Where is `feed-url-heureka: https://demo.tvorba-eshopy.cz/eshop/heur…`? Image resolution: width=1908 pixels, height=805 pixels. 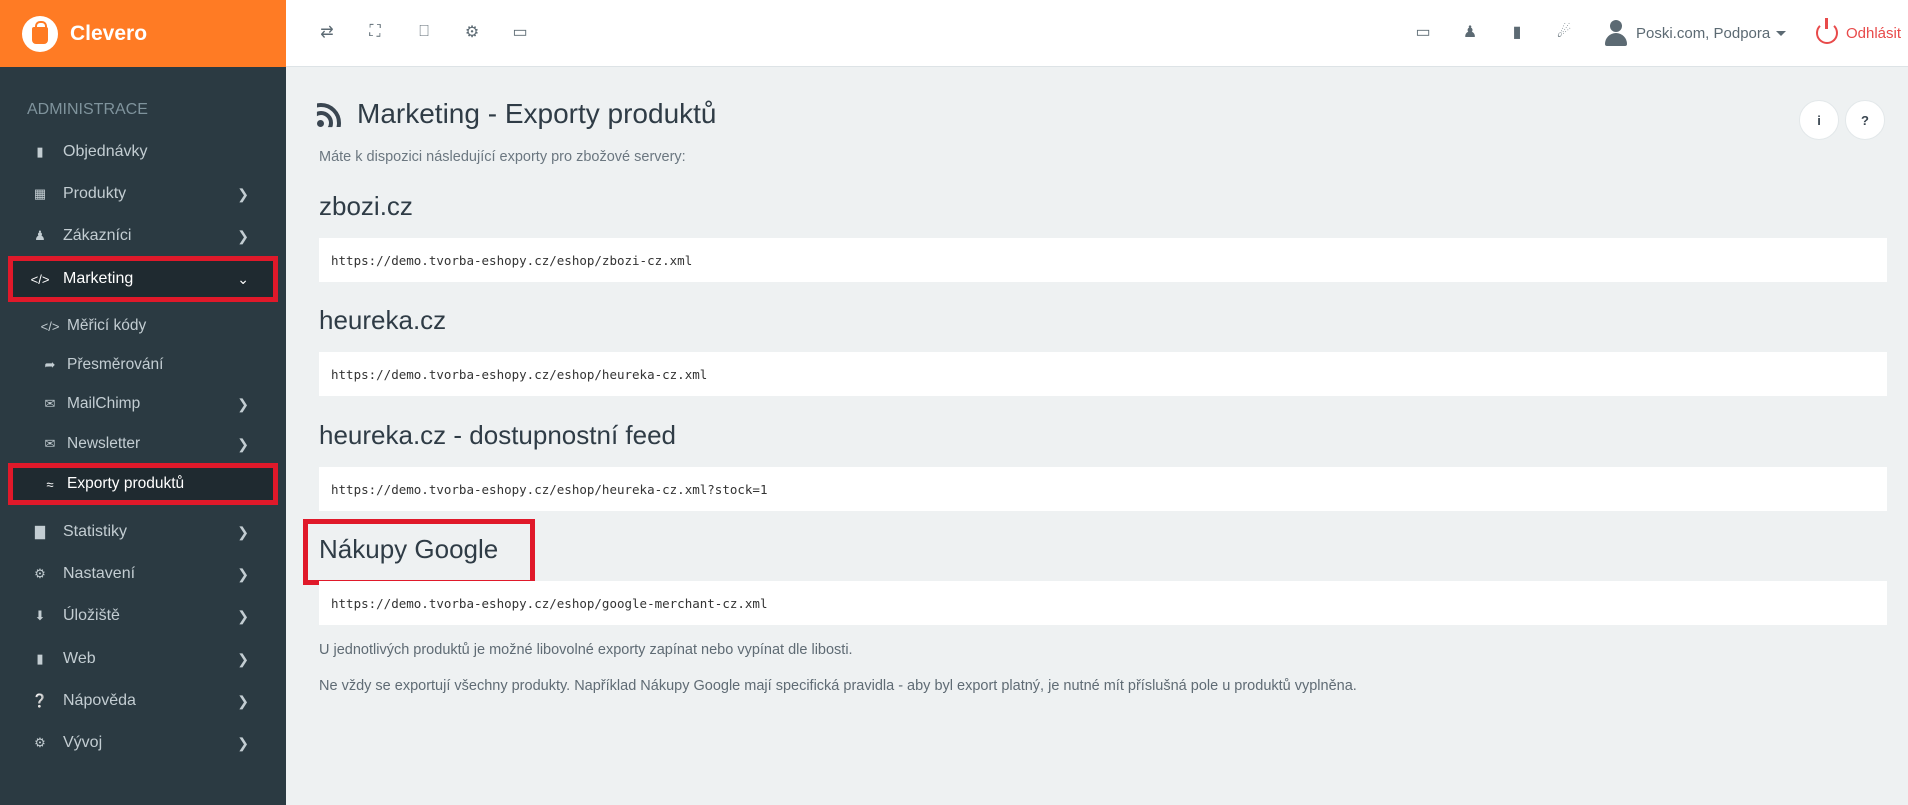 feed-url-heureka: https://demo.tvorba-eshopy.cz/eshop/heur… is located at coordinates (1103, 374).